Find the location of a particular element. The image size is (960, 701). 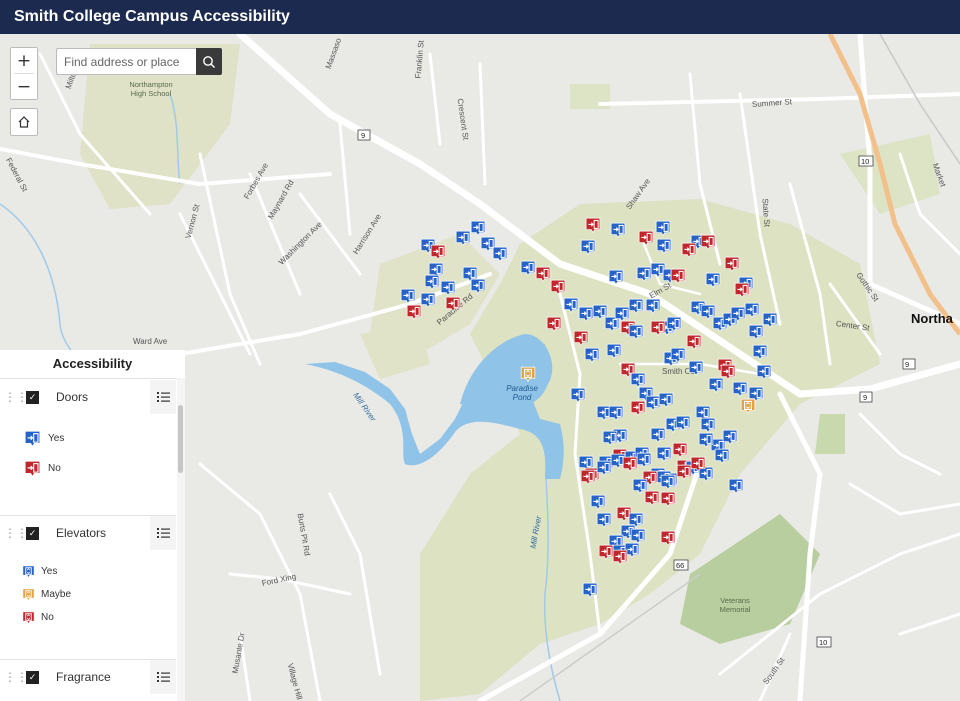

layer-elevators: ⋮⋮ ✓ Elevators is located at coordinates (88, 533).